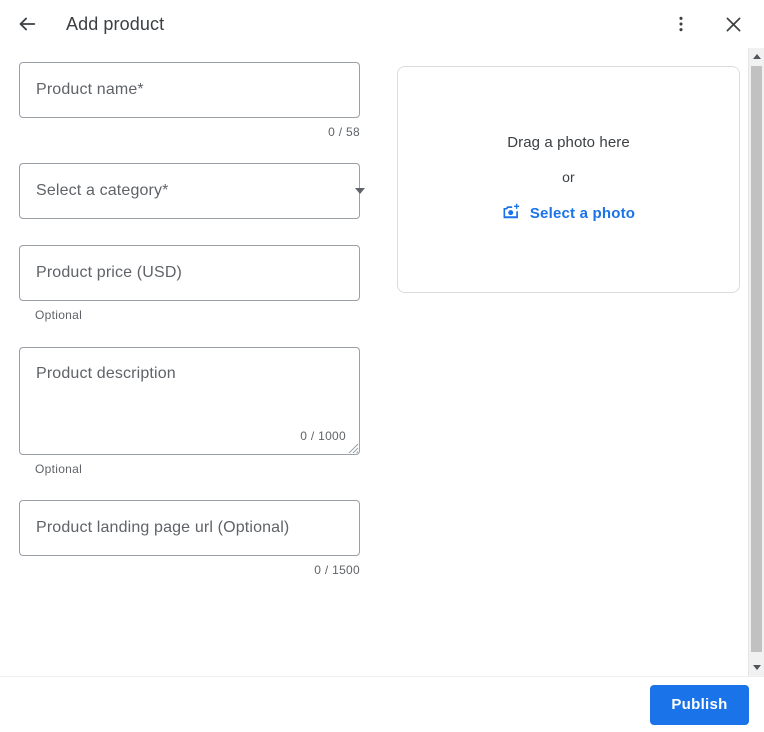  What do you see at coordinates (511, 213) in the screenshot?
I see `camera-add-icon` at bounding box center [511, 213].